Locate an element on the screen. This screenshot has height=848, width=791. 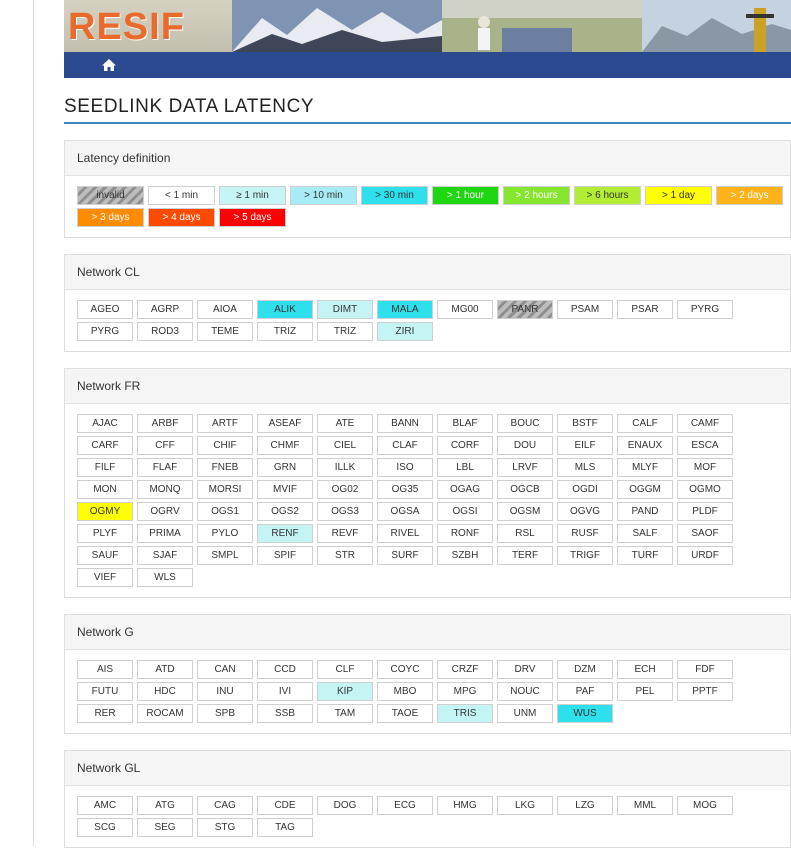
station-cell: CHIF is located at coordinates (225, 445).